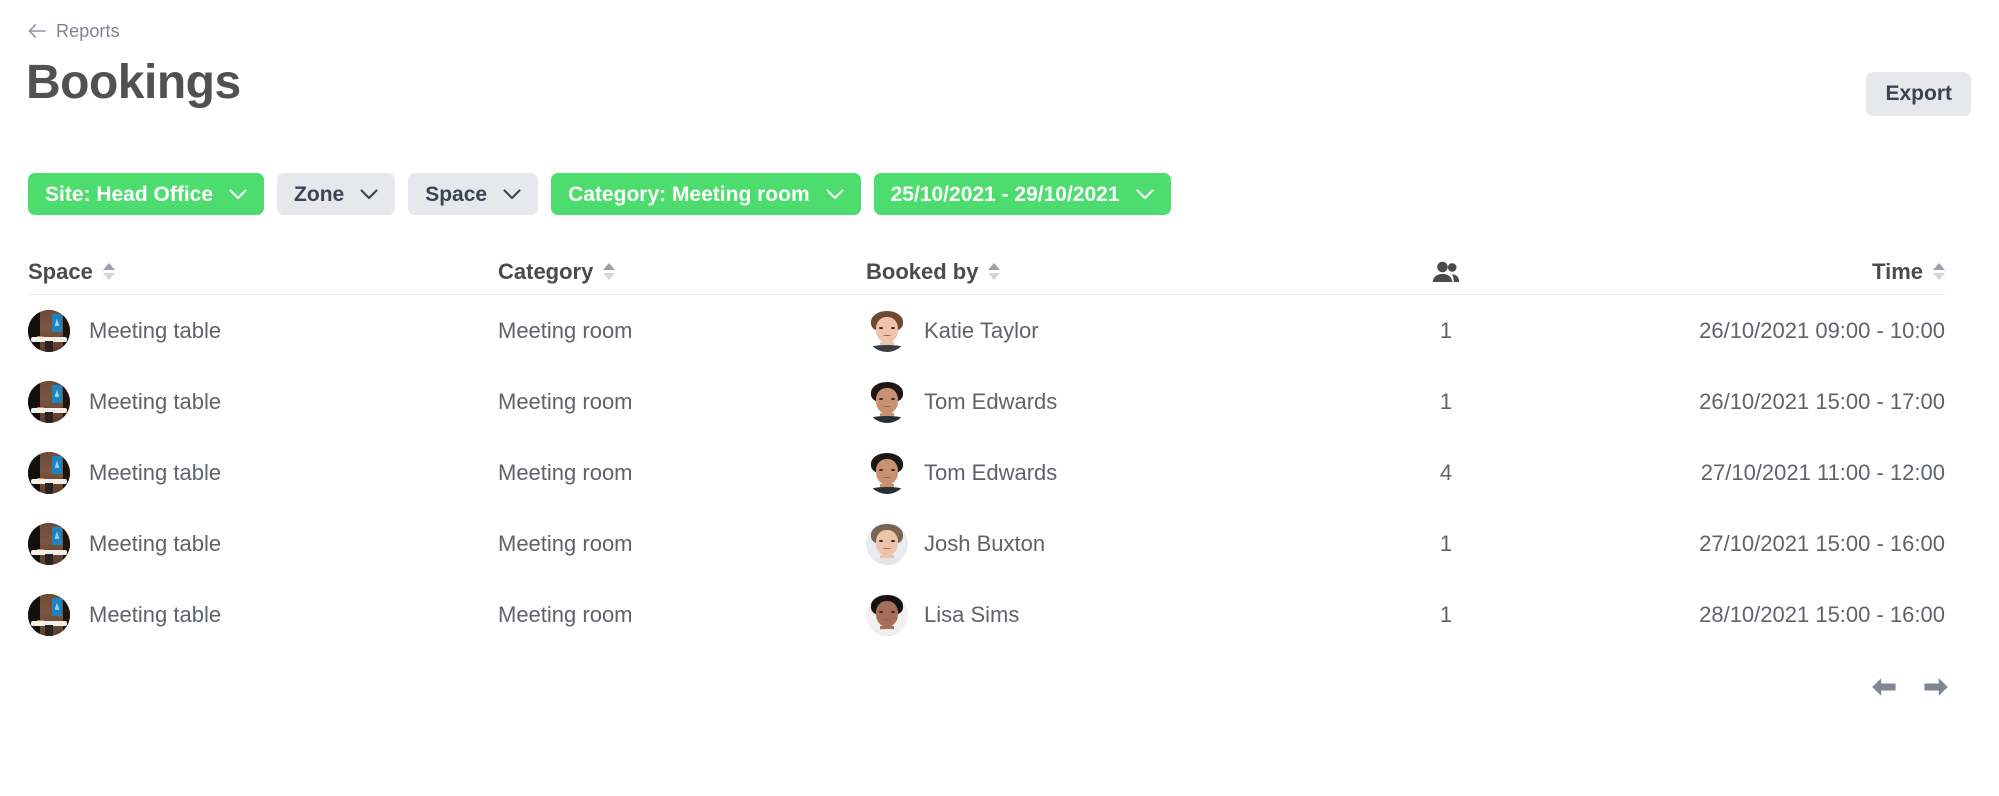 This screenshot has width=1999, height=796. Describe the element at coordinates (682, 272) in the screenshot. I see `column-header-category: Category` at that location.